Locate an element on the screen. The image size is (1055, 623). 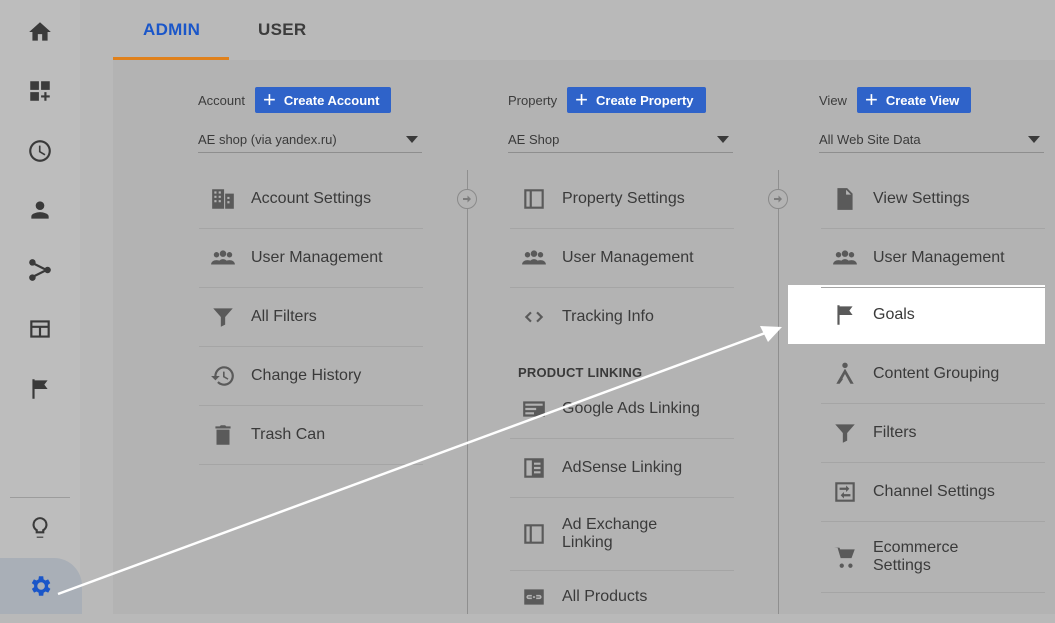
create-account-label: Create Account is located at coordinates (331, 100).